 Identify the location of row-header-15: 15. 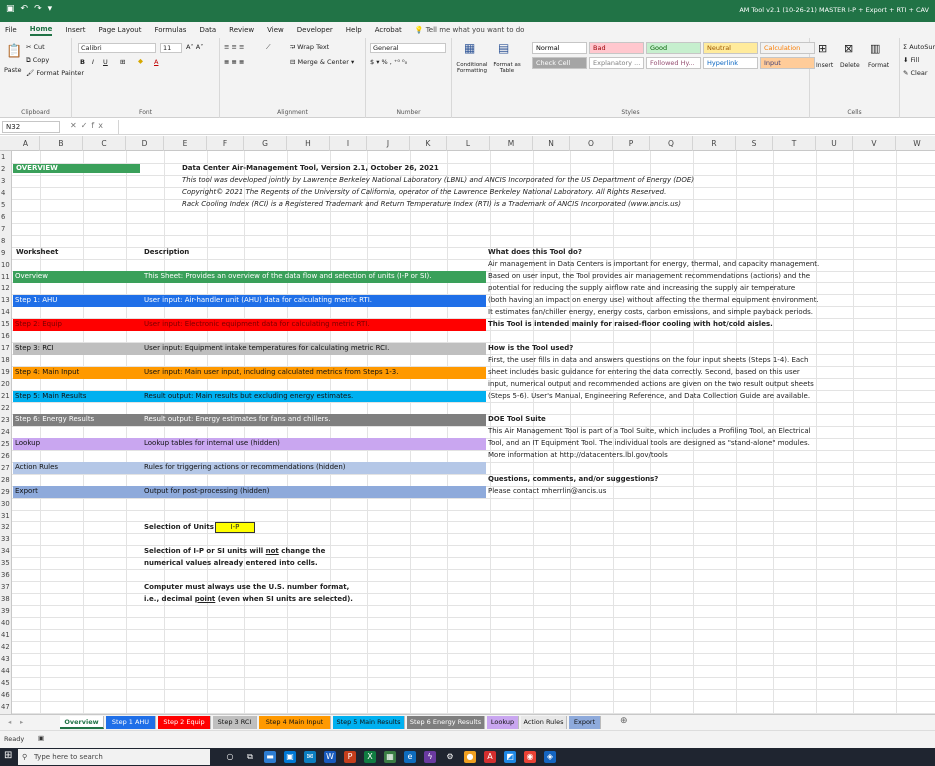
(6, 326).